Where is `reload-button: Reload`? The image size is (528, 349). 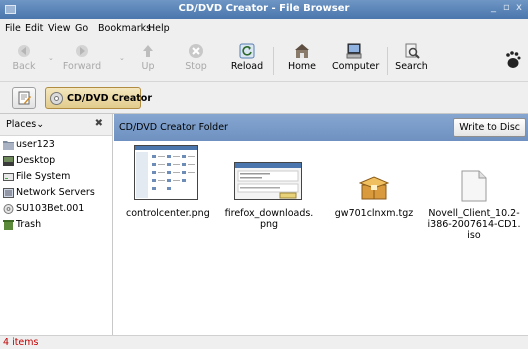 reload-button: Reload is located at coordinates (247, 57).